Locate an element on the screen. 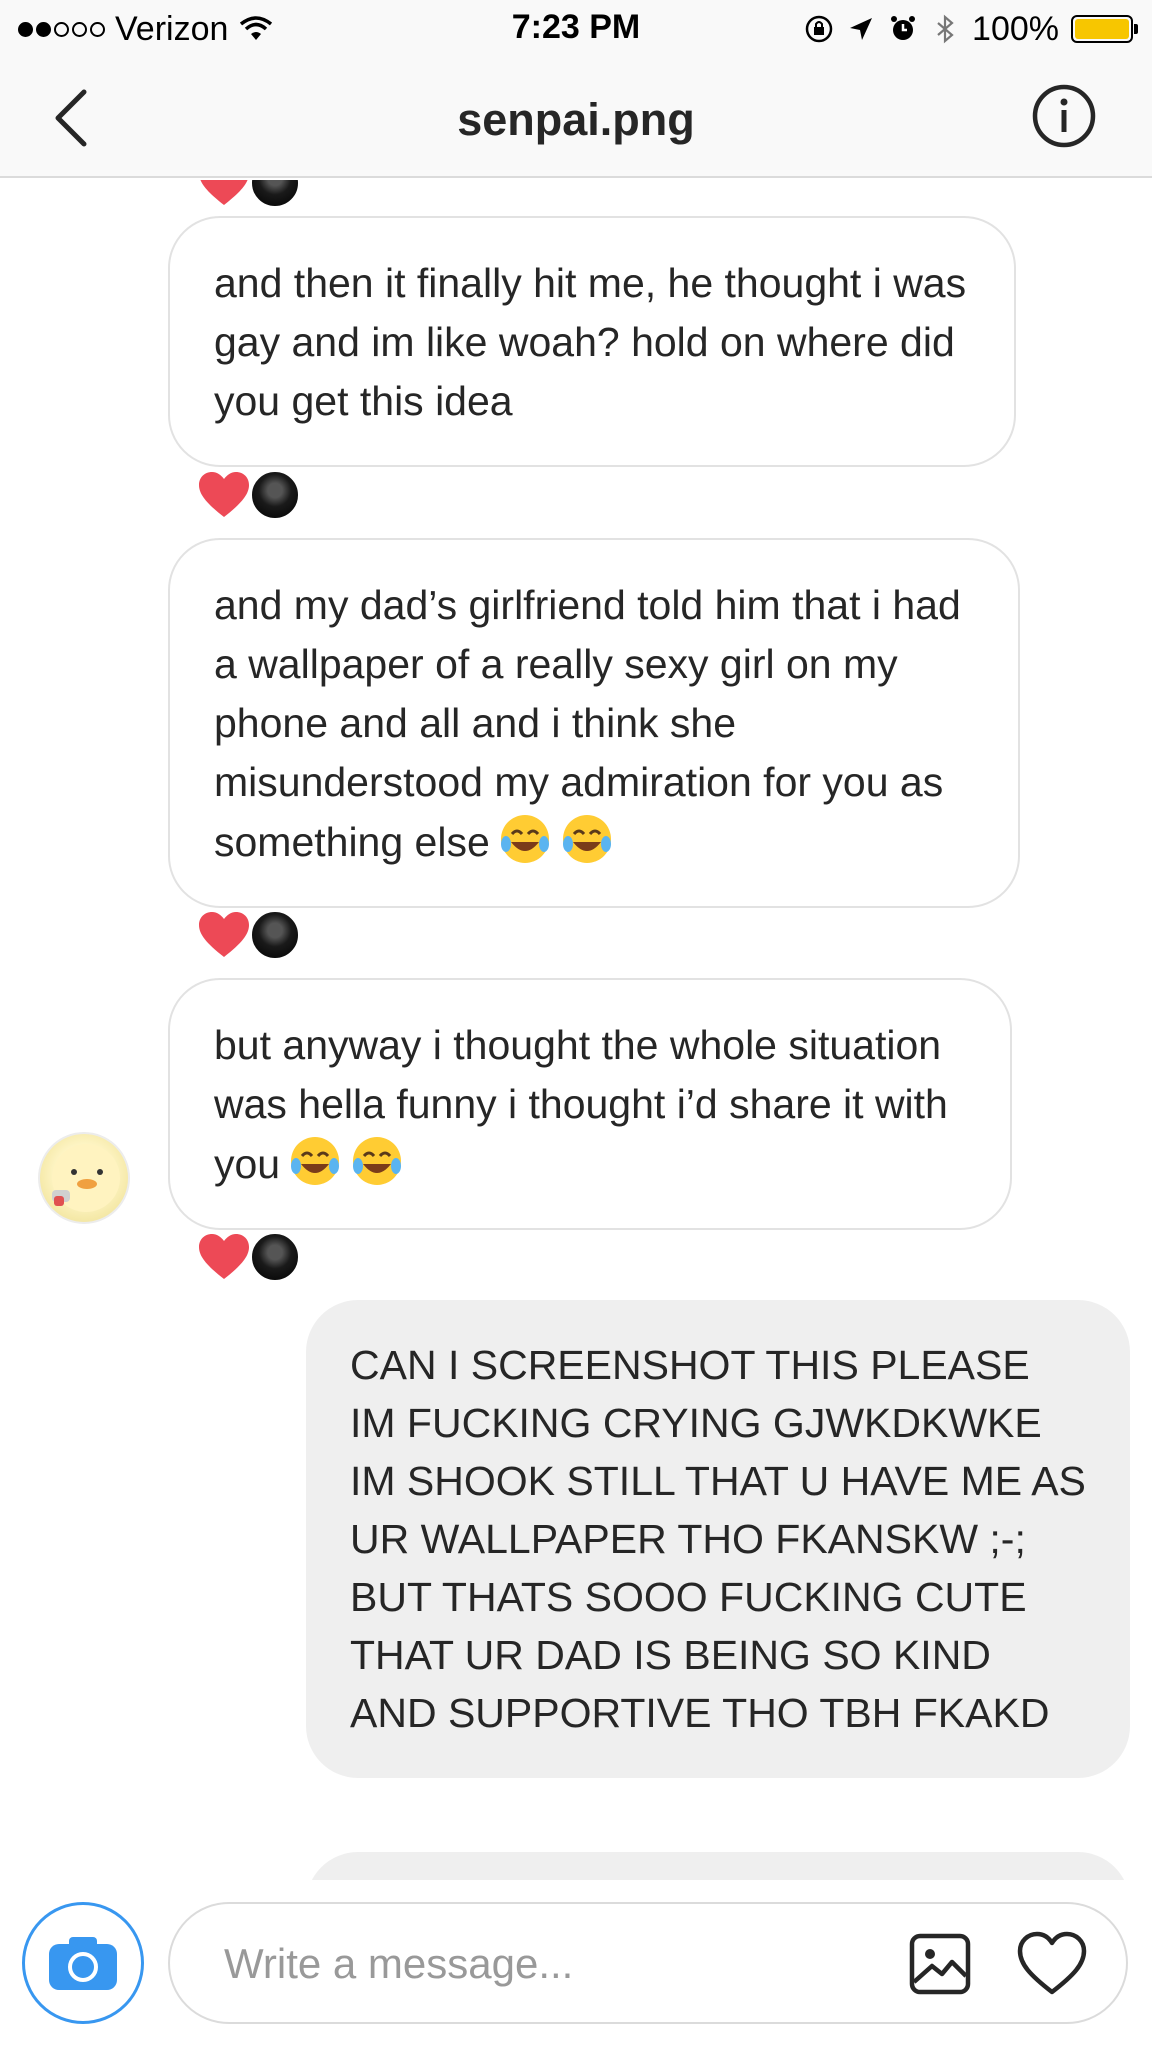 The height and width of the screenshot is (2048, 1152). gallery-icon is located at coordinates (940, 1964).